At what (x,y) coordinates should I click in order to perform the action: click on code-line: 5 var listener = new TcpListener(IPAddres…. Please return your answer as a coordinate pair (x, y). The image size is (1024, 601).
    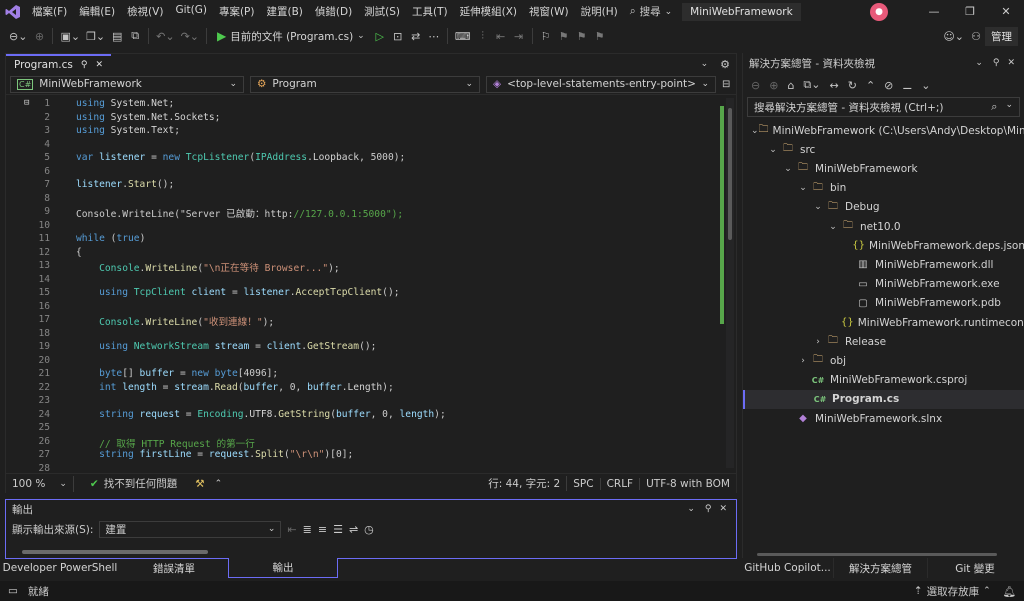
    Looking at the image, I should click on (366, 159).